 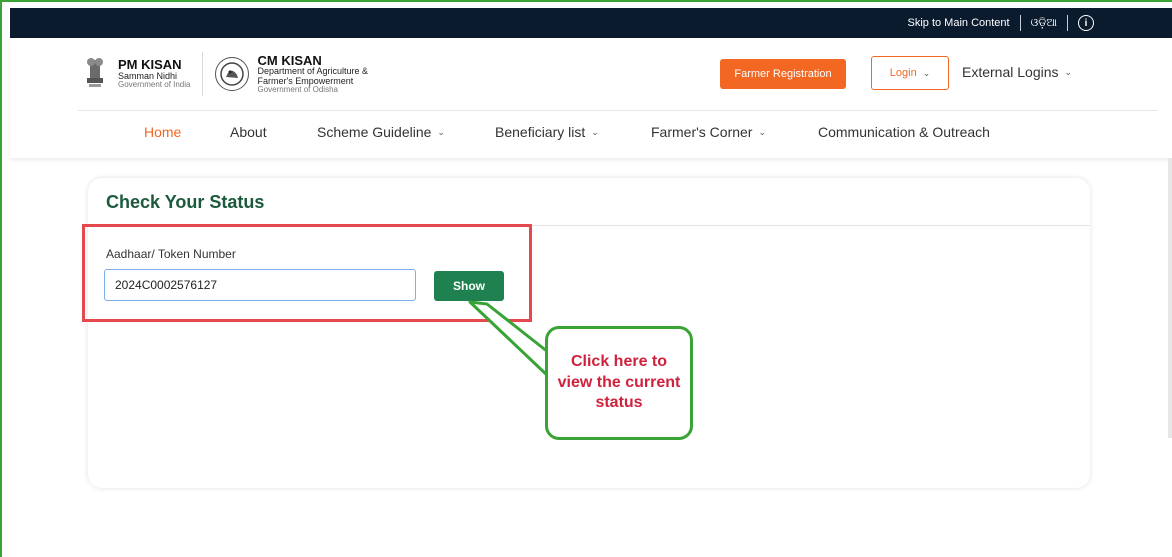 I want to click on callout-text: Click here to view the current status, so click(x=619, y=382).